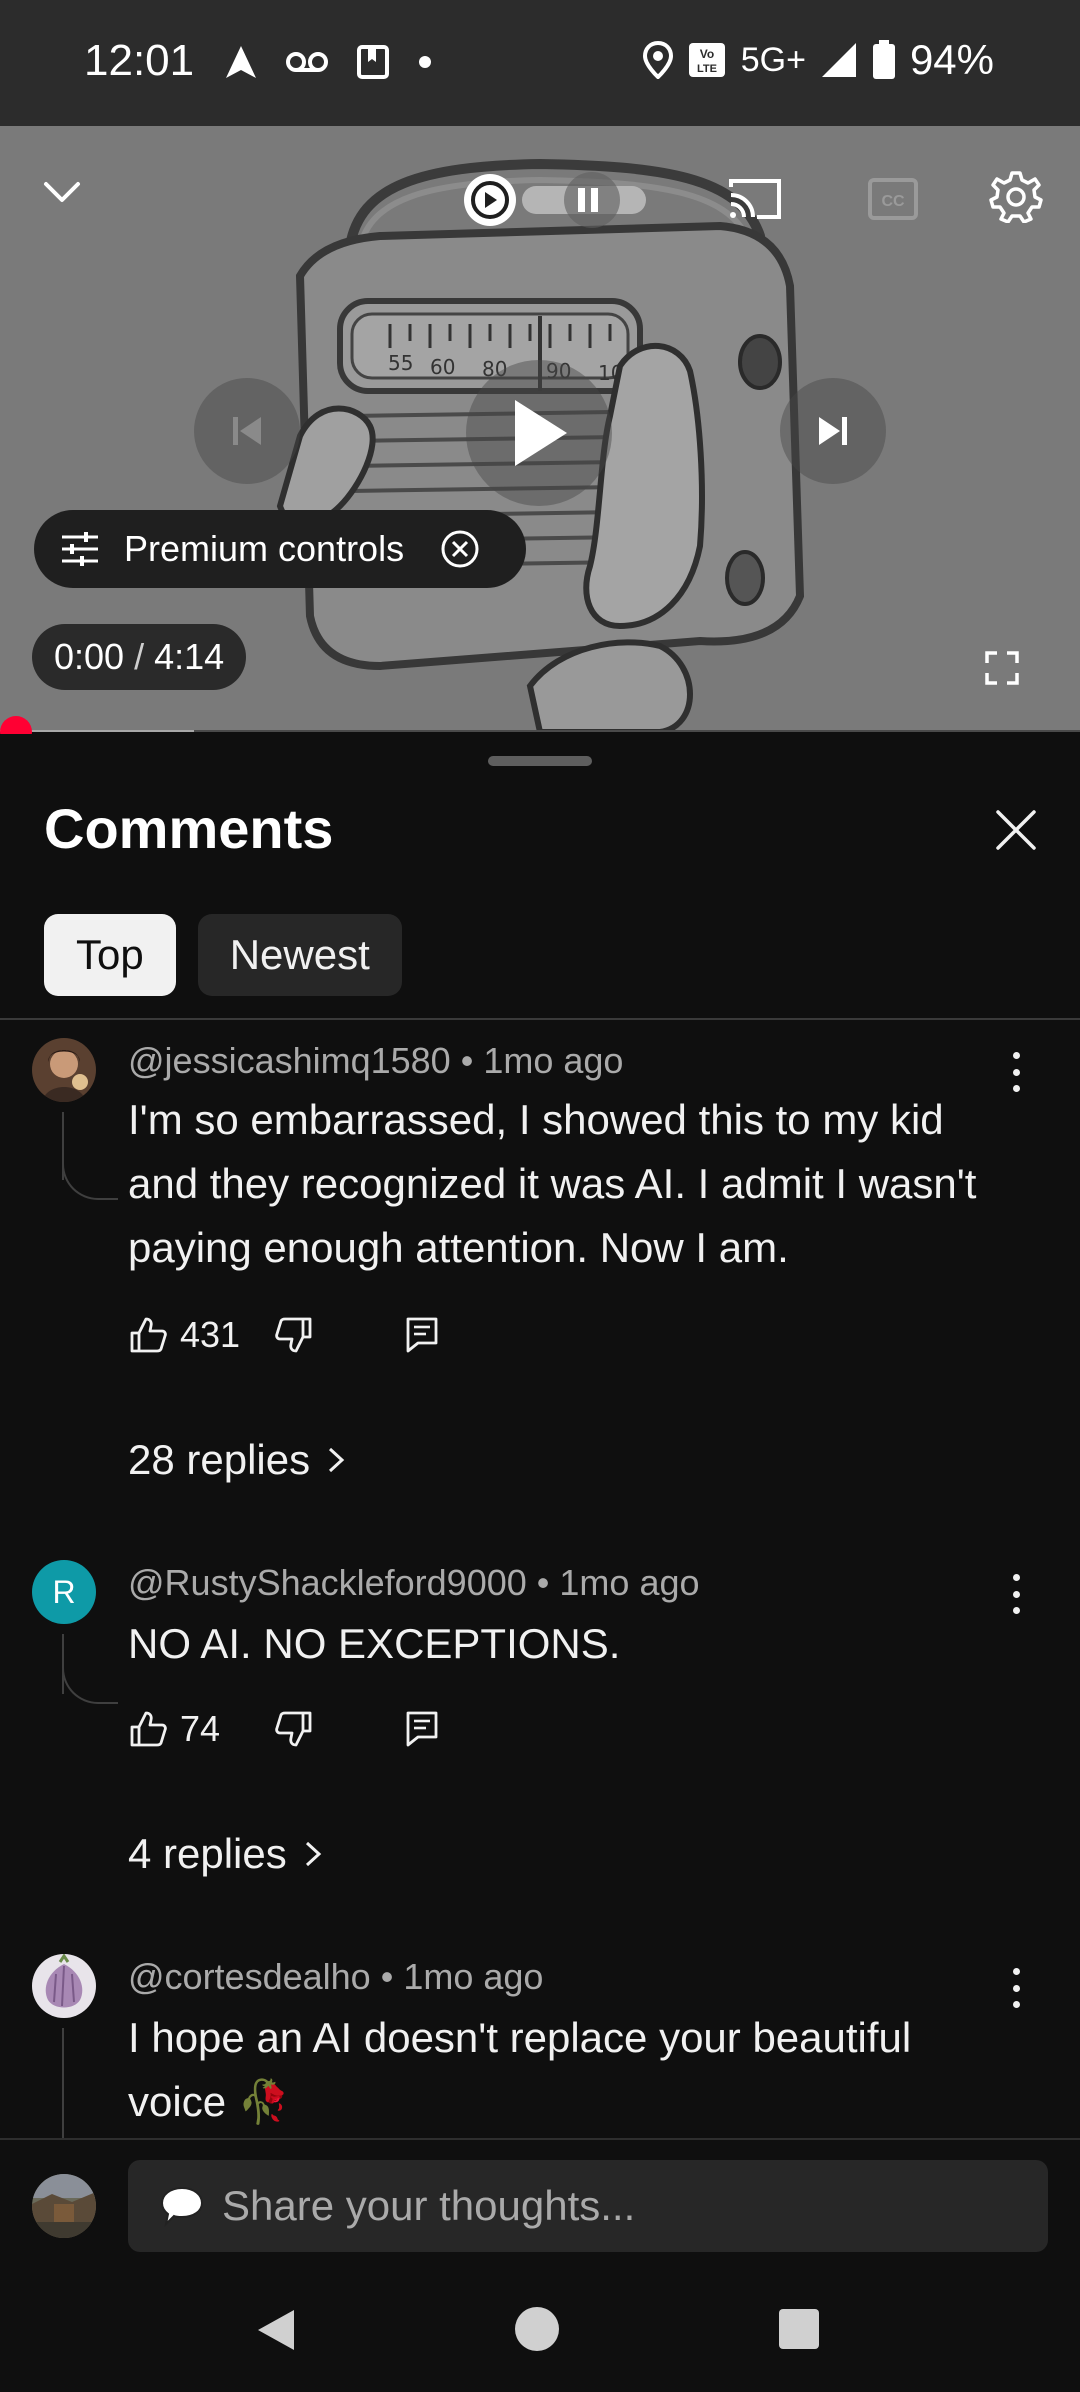 This screenshot has width=1080, height=2392. I want to click on comment-actions: 74, so click(284, 1729).